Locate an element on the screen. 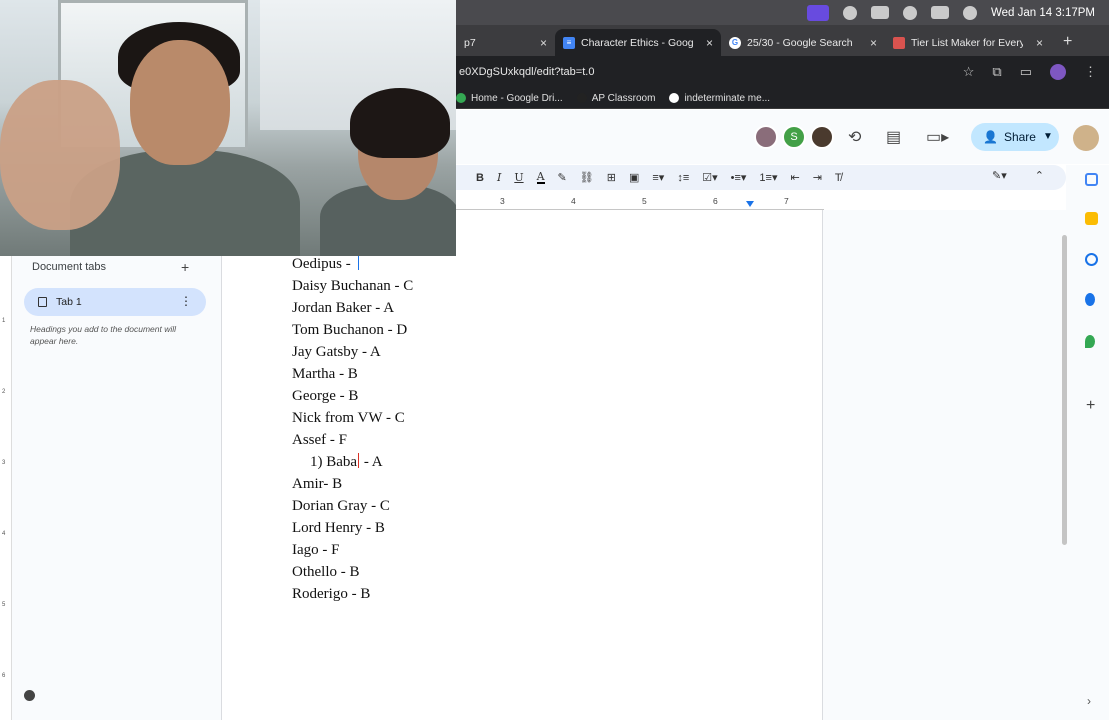  collaborator-avatar: S is located at coordinates (794, 137).